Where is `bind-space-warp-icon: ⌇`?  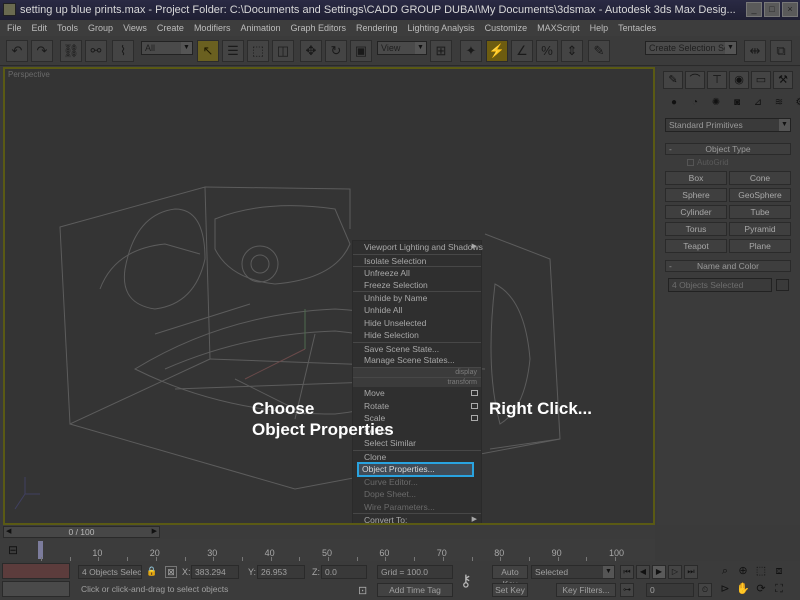
bind-space-warp-icon: ⌇ is located at coordinates (123, 51).